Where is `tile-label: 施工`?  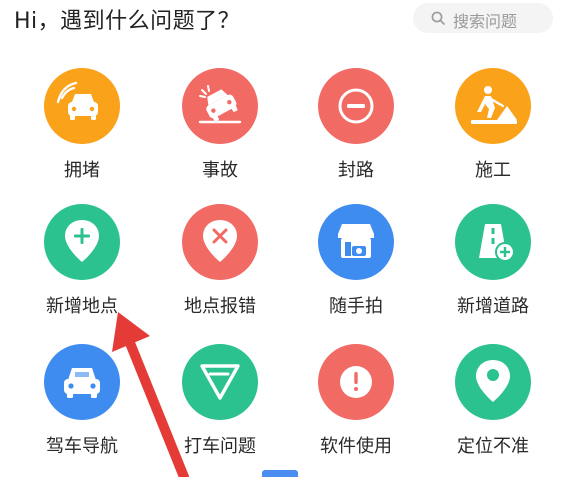
tile-label: 施工 is located at coordinates (493, 170).